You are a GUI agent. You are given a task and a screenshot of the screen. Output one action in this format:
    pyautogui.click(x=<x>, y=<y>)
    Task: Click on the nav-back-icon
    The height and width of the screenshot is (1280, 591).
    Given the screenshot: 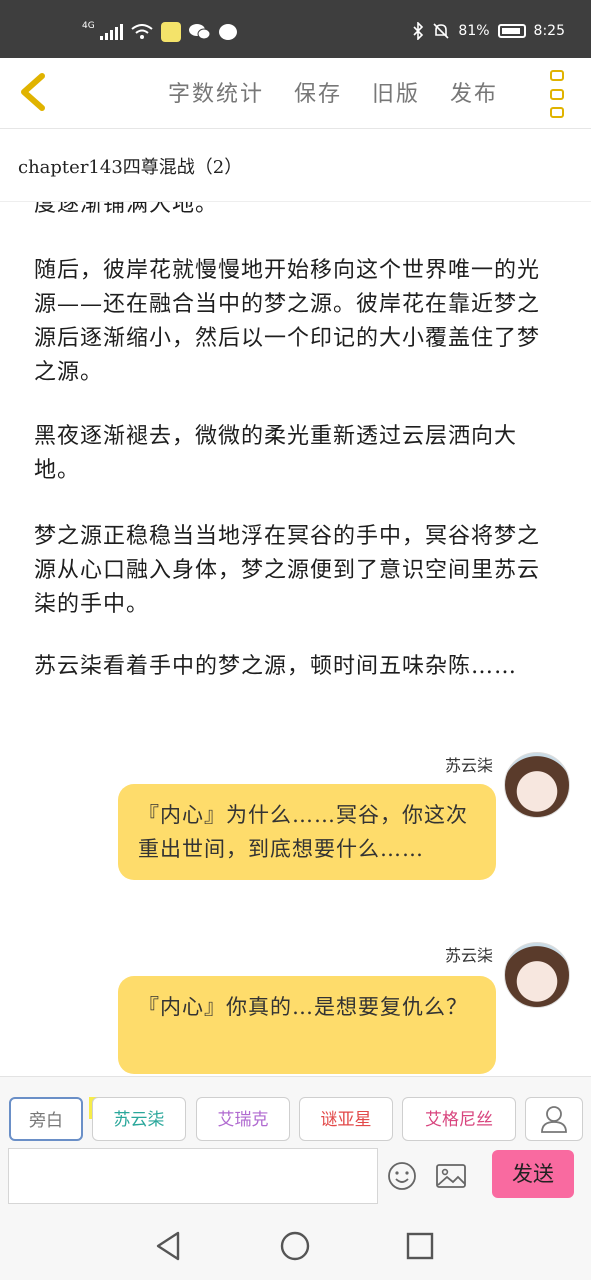 What is the action you would take?
    pyautogui.click(x=170, y=1246)
    